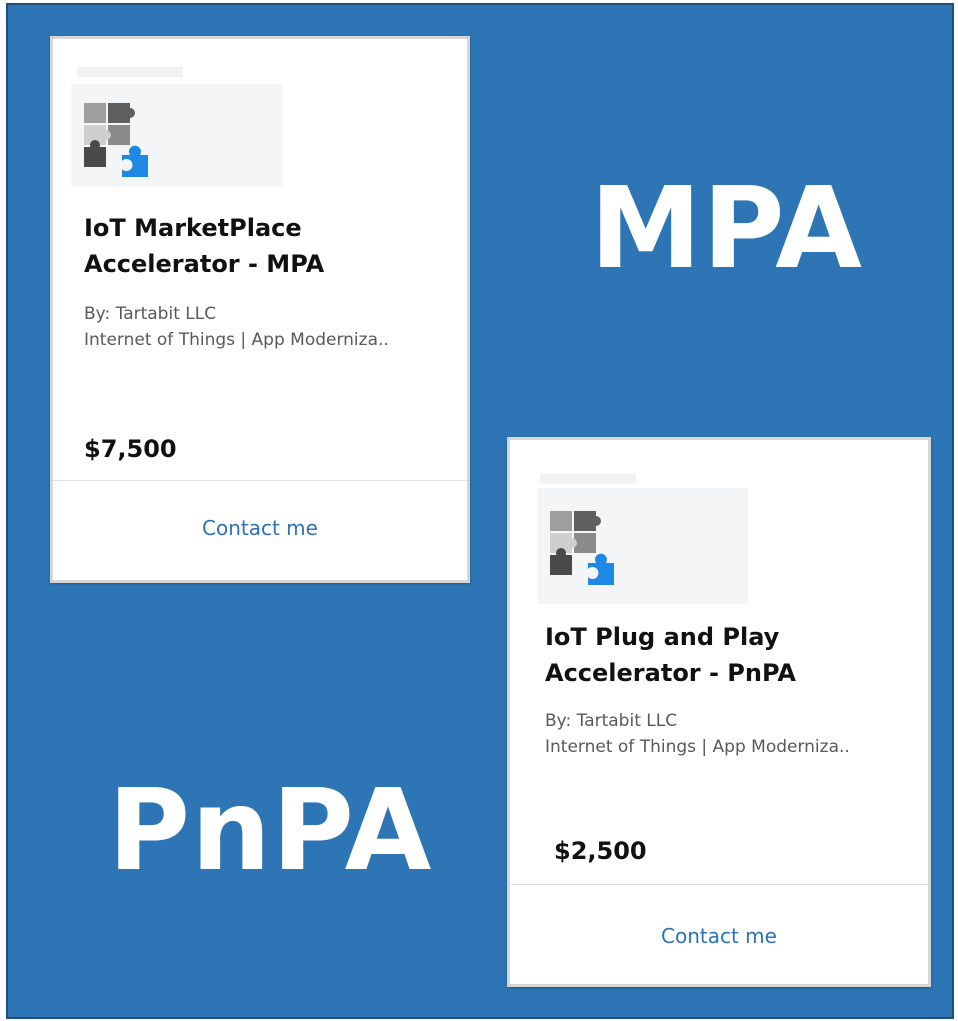  I want to click on offer-title-line1: IoT MarketPlace, so click(193, 228).